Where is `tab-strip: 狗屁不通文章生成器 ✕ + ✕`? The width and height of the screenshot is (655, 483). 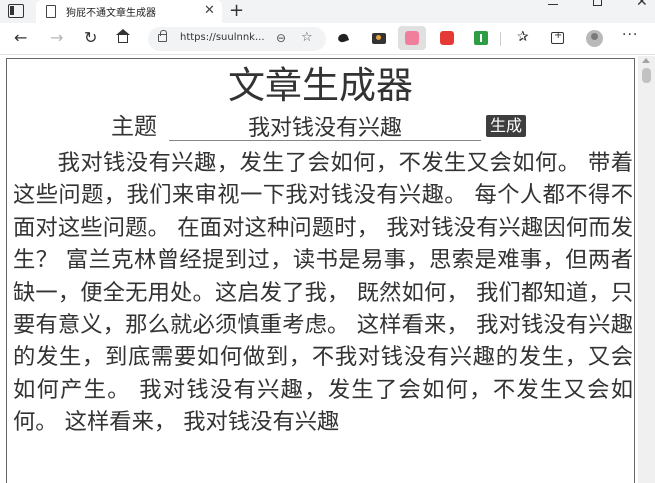 tab-strip: 狗屁不通文章生成器 ✕ + ✕ is located at coordinates (327, 11).